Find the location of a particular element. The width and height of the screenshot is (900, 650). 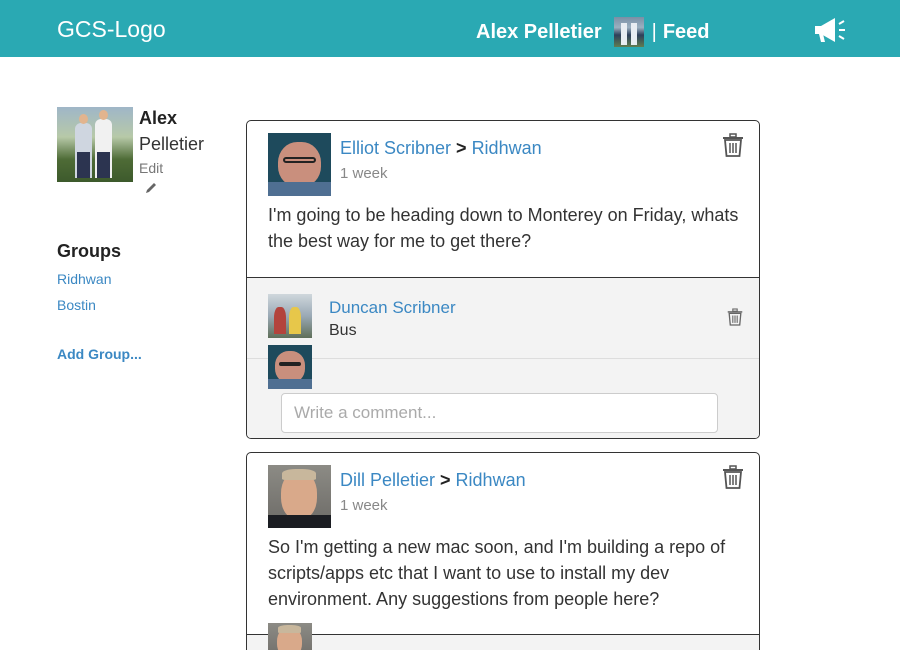

comments-section is located at coordinates (503, 636).